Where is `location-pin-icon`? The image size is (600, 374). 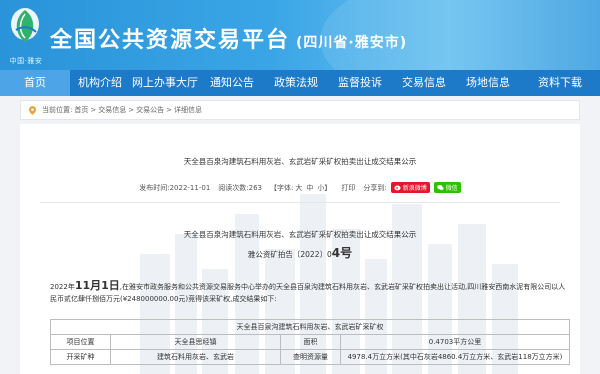
location-pin-icon is located at coordinates (32, 110).